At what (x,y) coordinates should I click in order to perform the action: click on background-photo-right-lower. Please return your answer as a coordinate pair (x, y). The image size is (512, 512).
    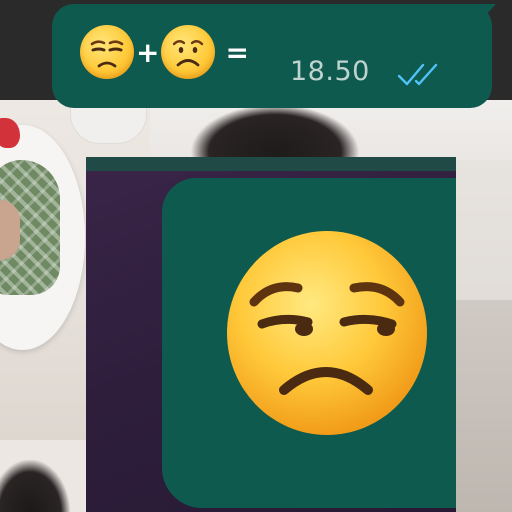
    Looking at the image, I should click on (483, 406).